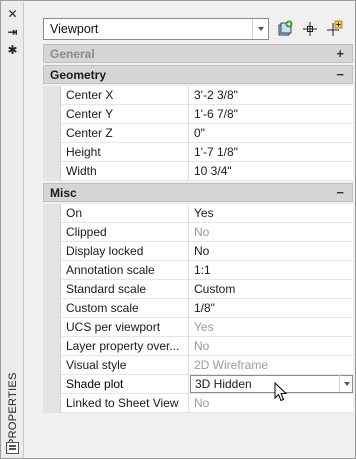 The width and height of the screenshot is (356, 459). I want to click on property-value: 1:1, so click(271, 270).